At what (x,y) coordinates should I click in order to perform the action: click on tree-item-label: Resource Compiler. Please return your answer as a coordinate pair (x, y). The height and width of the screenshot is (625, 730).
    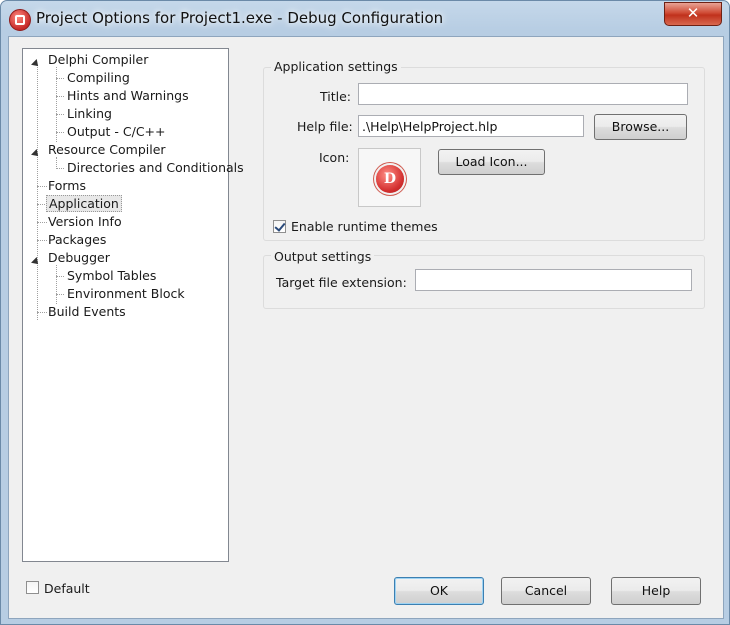
    Looking at the image, I should click on (107, 149).